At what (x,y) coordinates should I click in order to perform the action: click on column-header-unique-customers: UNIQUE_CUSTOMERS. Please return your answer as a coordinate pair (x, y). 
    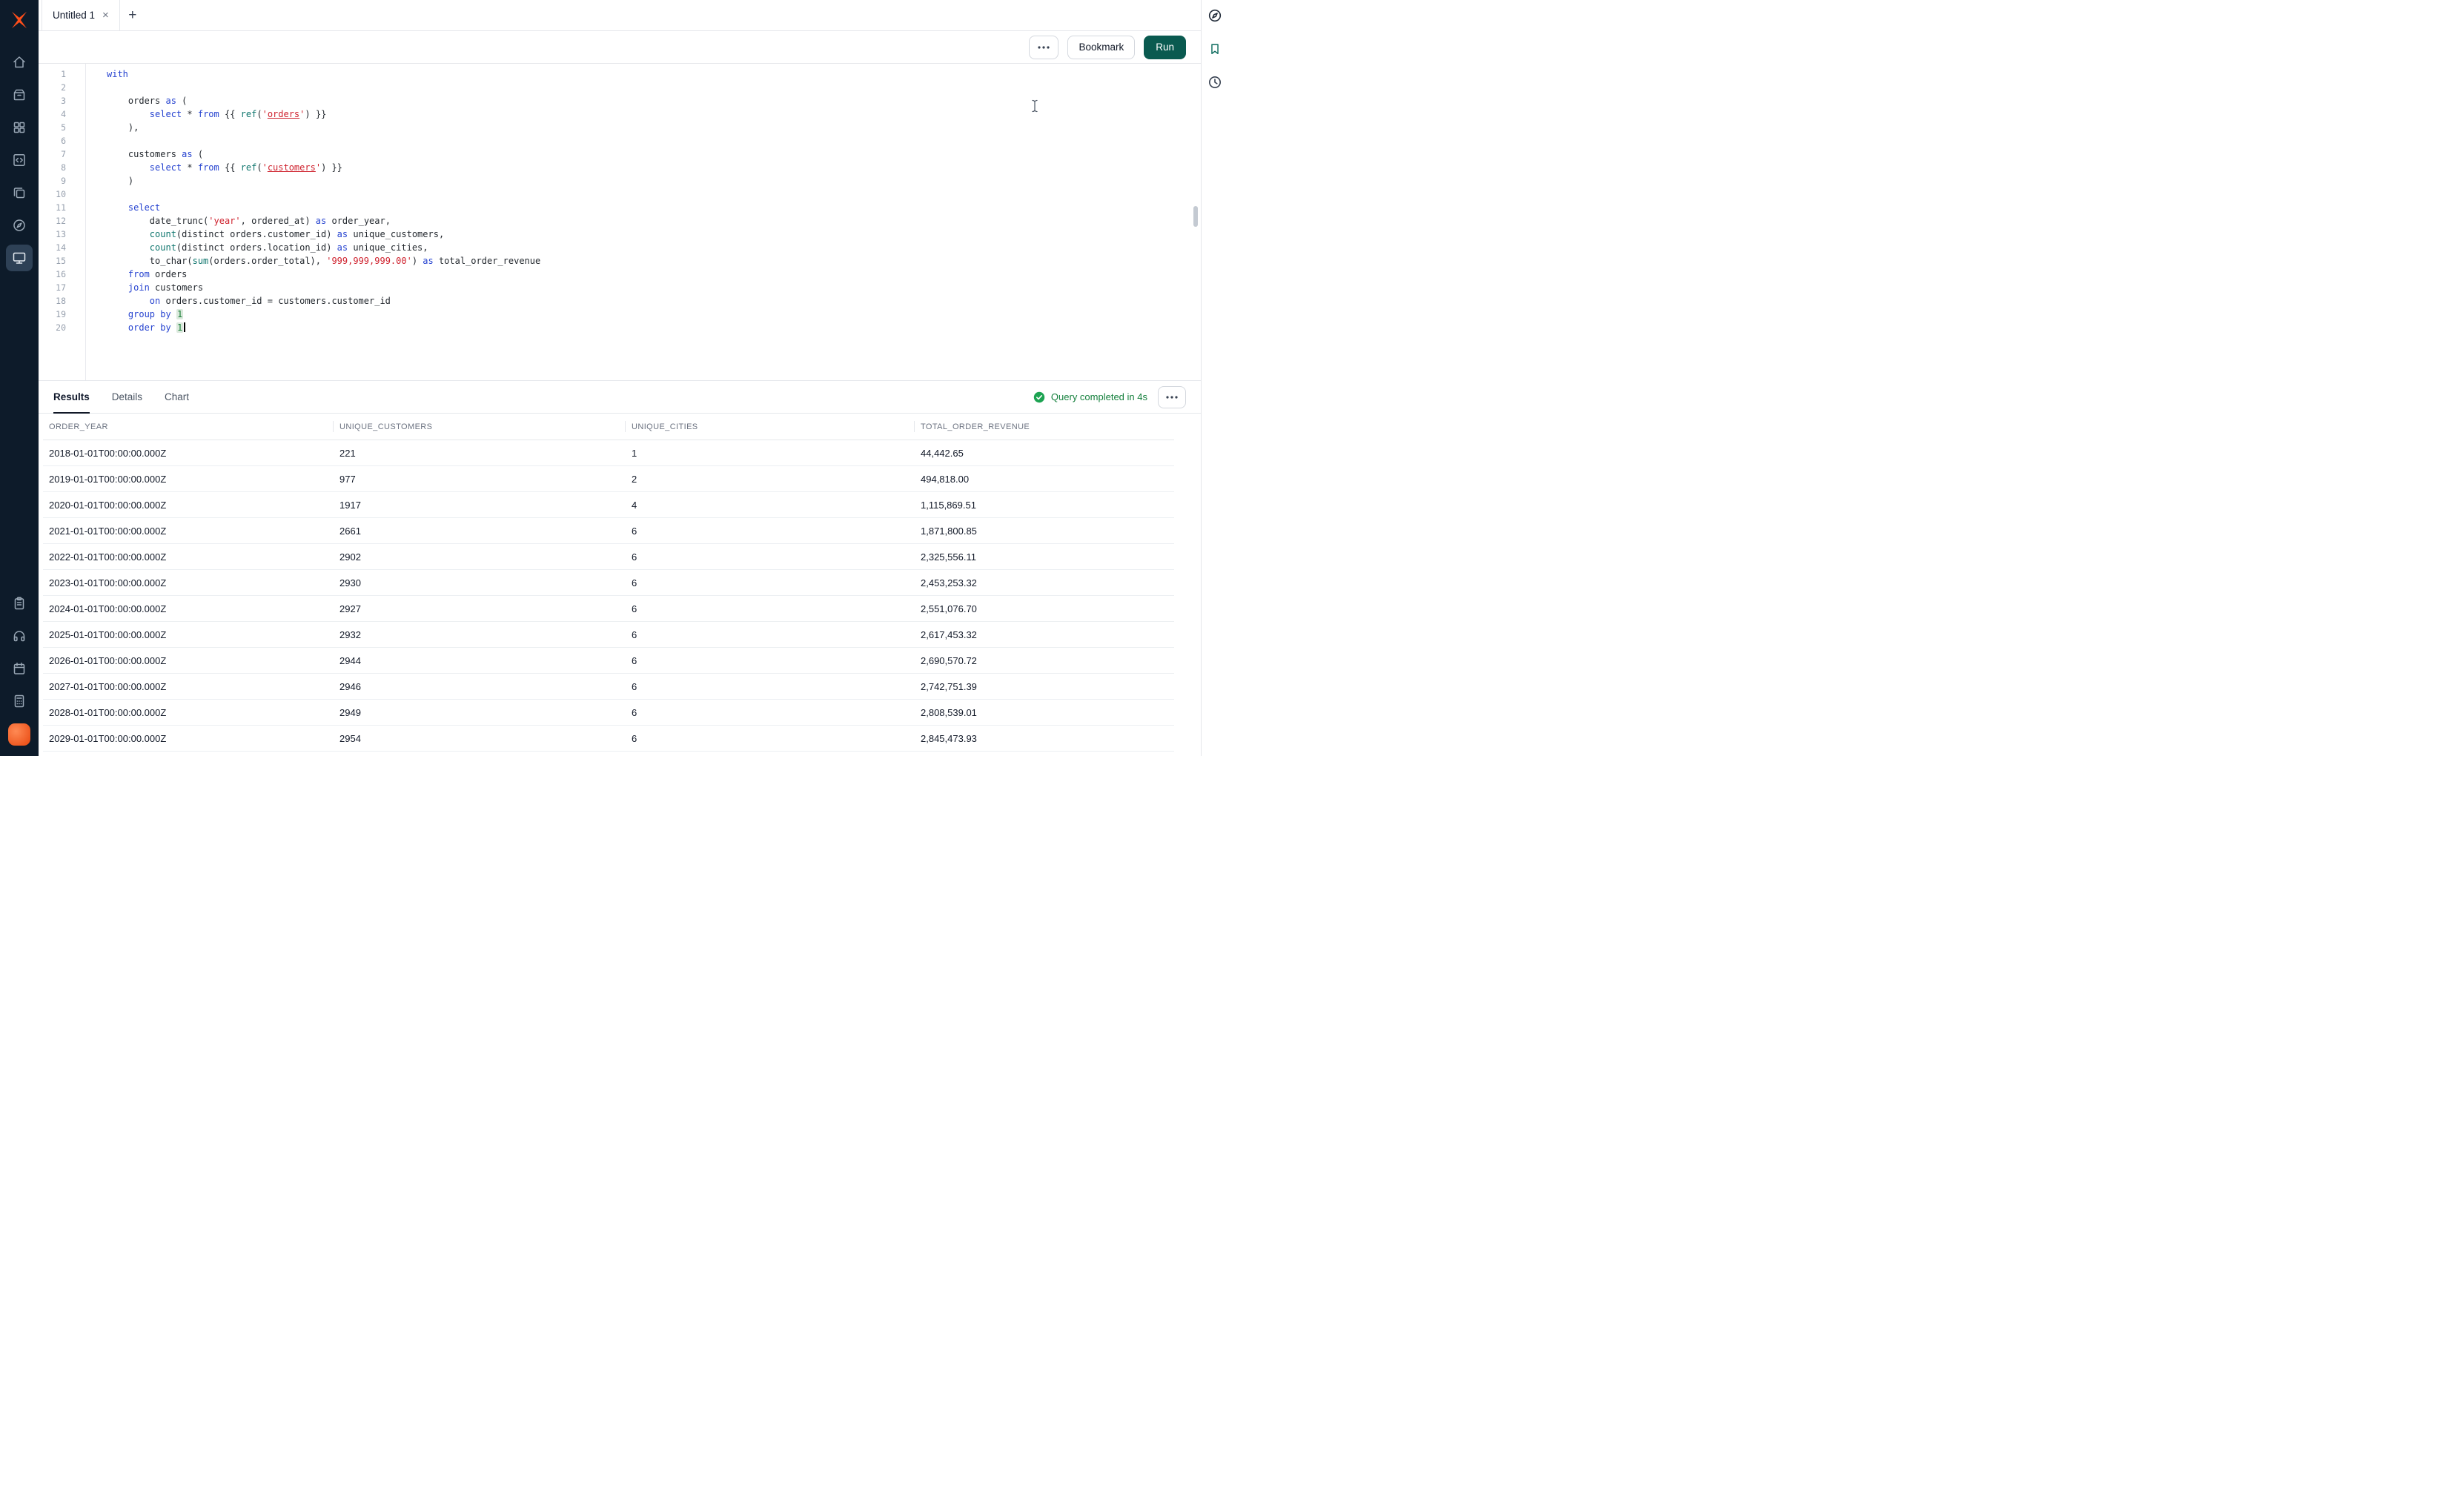
    Looking at the image, I should click on (480, 427).